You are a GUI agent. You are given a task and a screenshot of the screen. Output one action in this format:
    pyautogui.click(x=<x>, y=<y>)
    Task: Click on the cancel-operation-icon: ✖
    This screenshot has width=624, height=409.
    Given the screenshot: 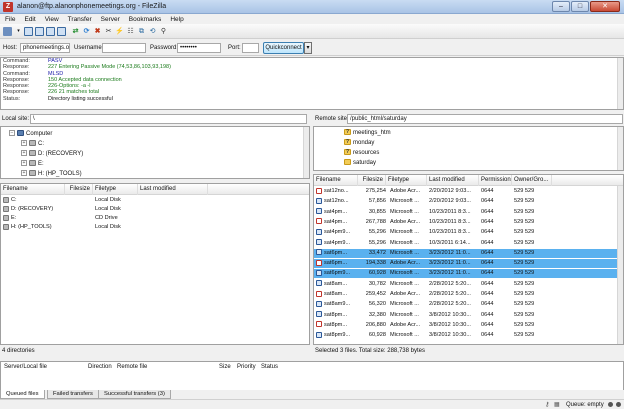 What is the action you would take?
    pyautogui.click(x=97, y=31)
    